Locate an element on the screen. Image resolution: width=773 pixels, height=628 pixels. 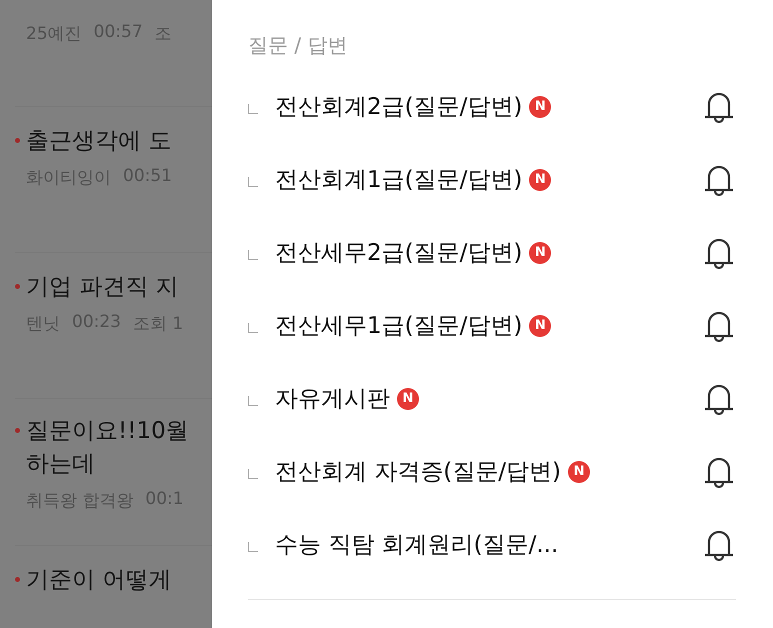
board-link: 전산회계1급(질문/답변) is located at coordinates (398, 179).